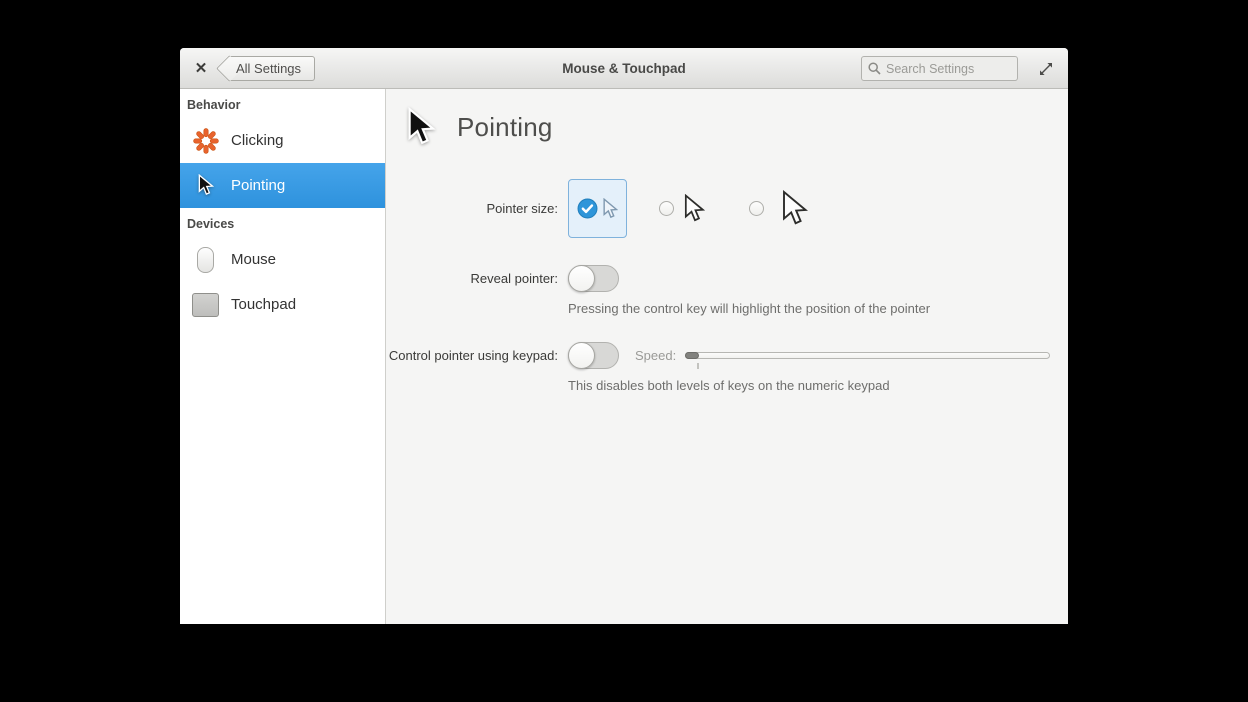 This screenshot has width=1248, height=702. Describe the element at coordinates (422, 125) in the screenshot. I see `pointing-heading-icon` at that location.